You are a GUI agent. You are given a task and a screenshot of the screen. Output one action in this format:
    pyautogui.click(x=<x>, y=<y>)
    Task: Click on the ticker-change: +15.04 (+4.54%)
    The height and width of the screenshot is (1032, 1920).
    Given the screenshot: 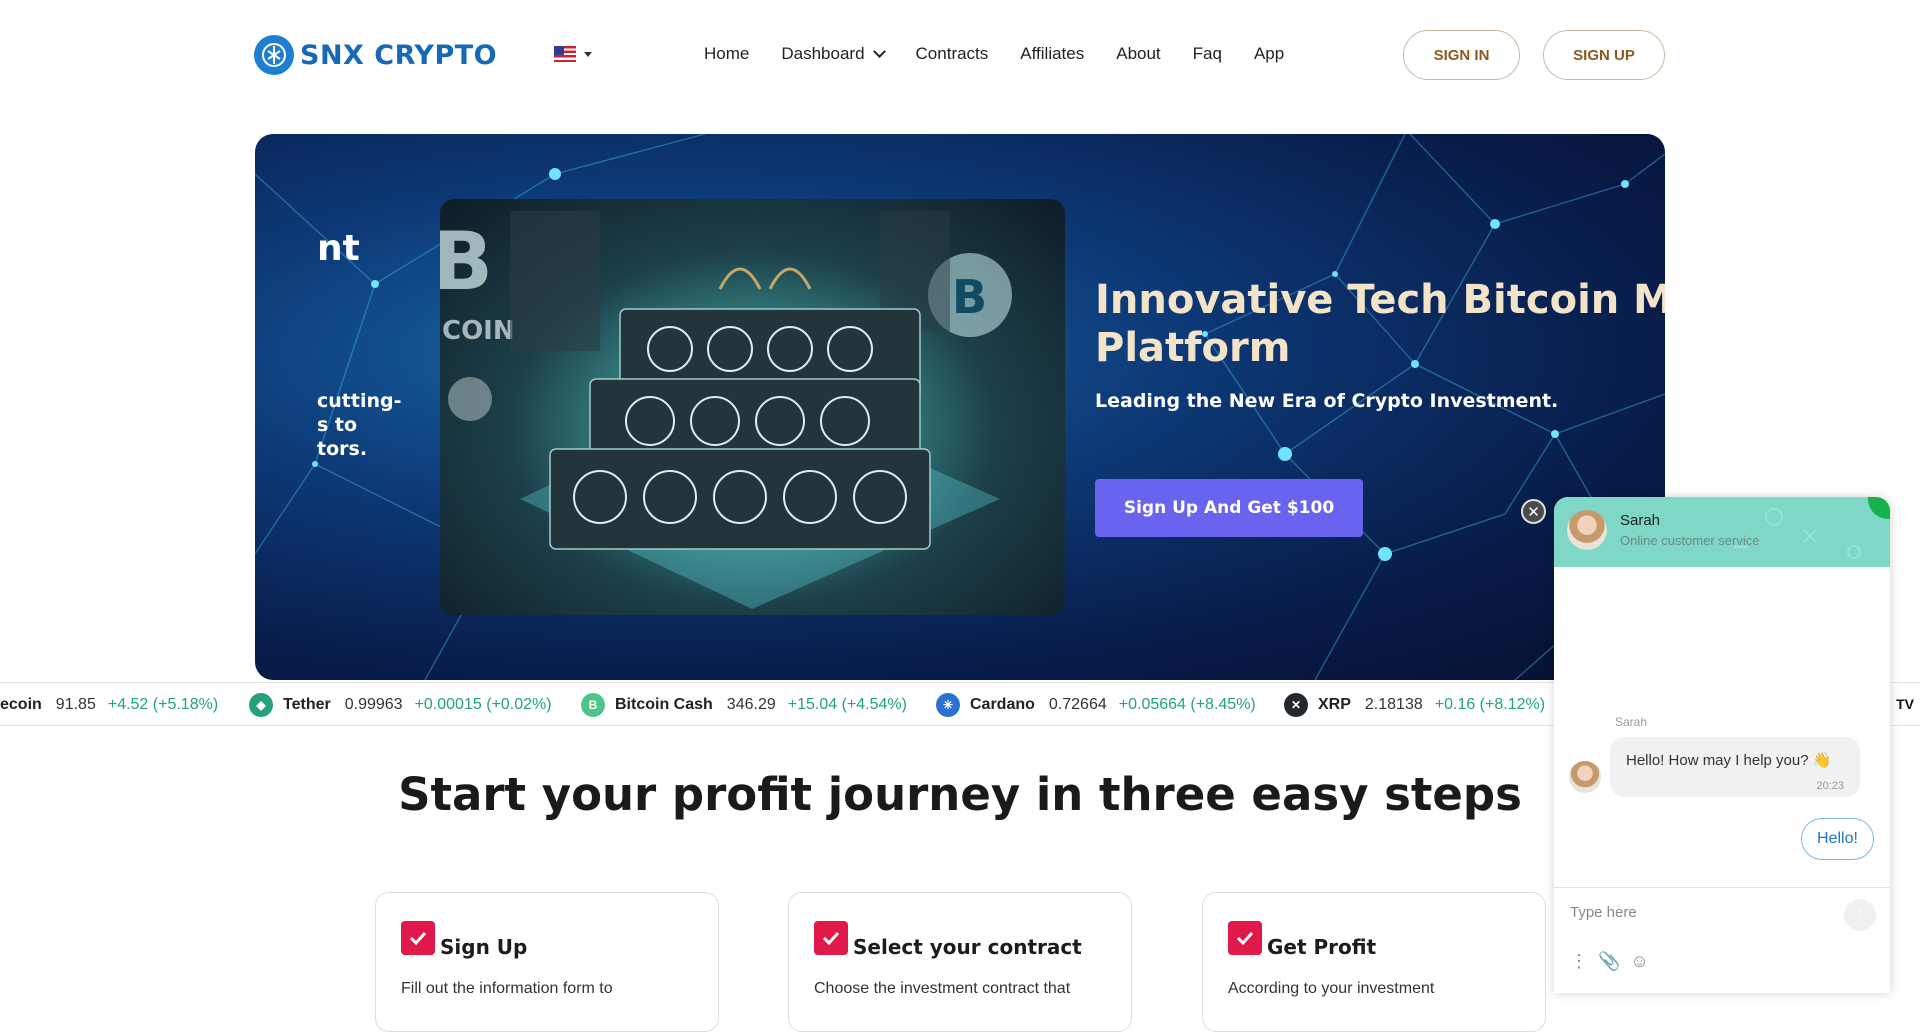 What is the action you would take?
    pyautogui.click(x=847, y=704)
    